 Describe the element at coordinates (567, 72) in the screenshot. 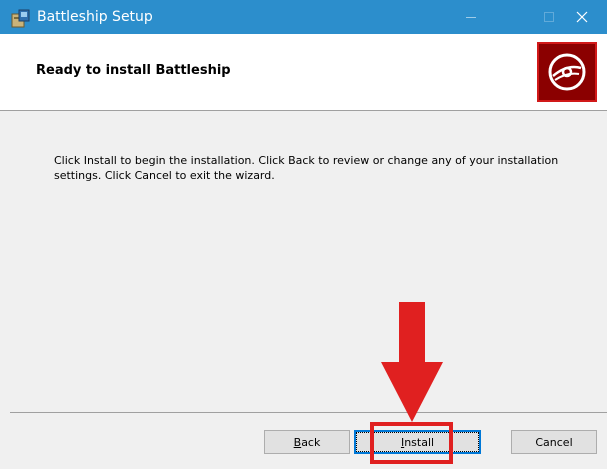

I see `disc-icon` at that location.